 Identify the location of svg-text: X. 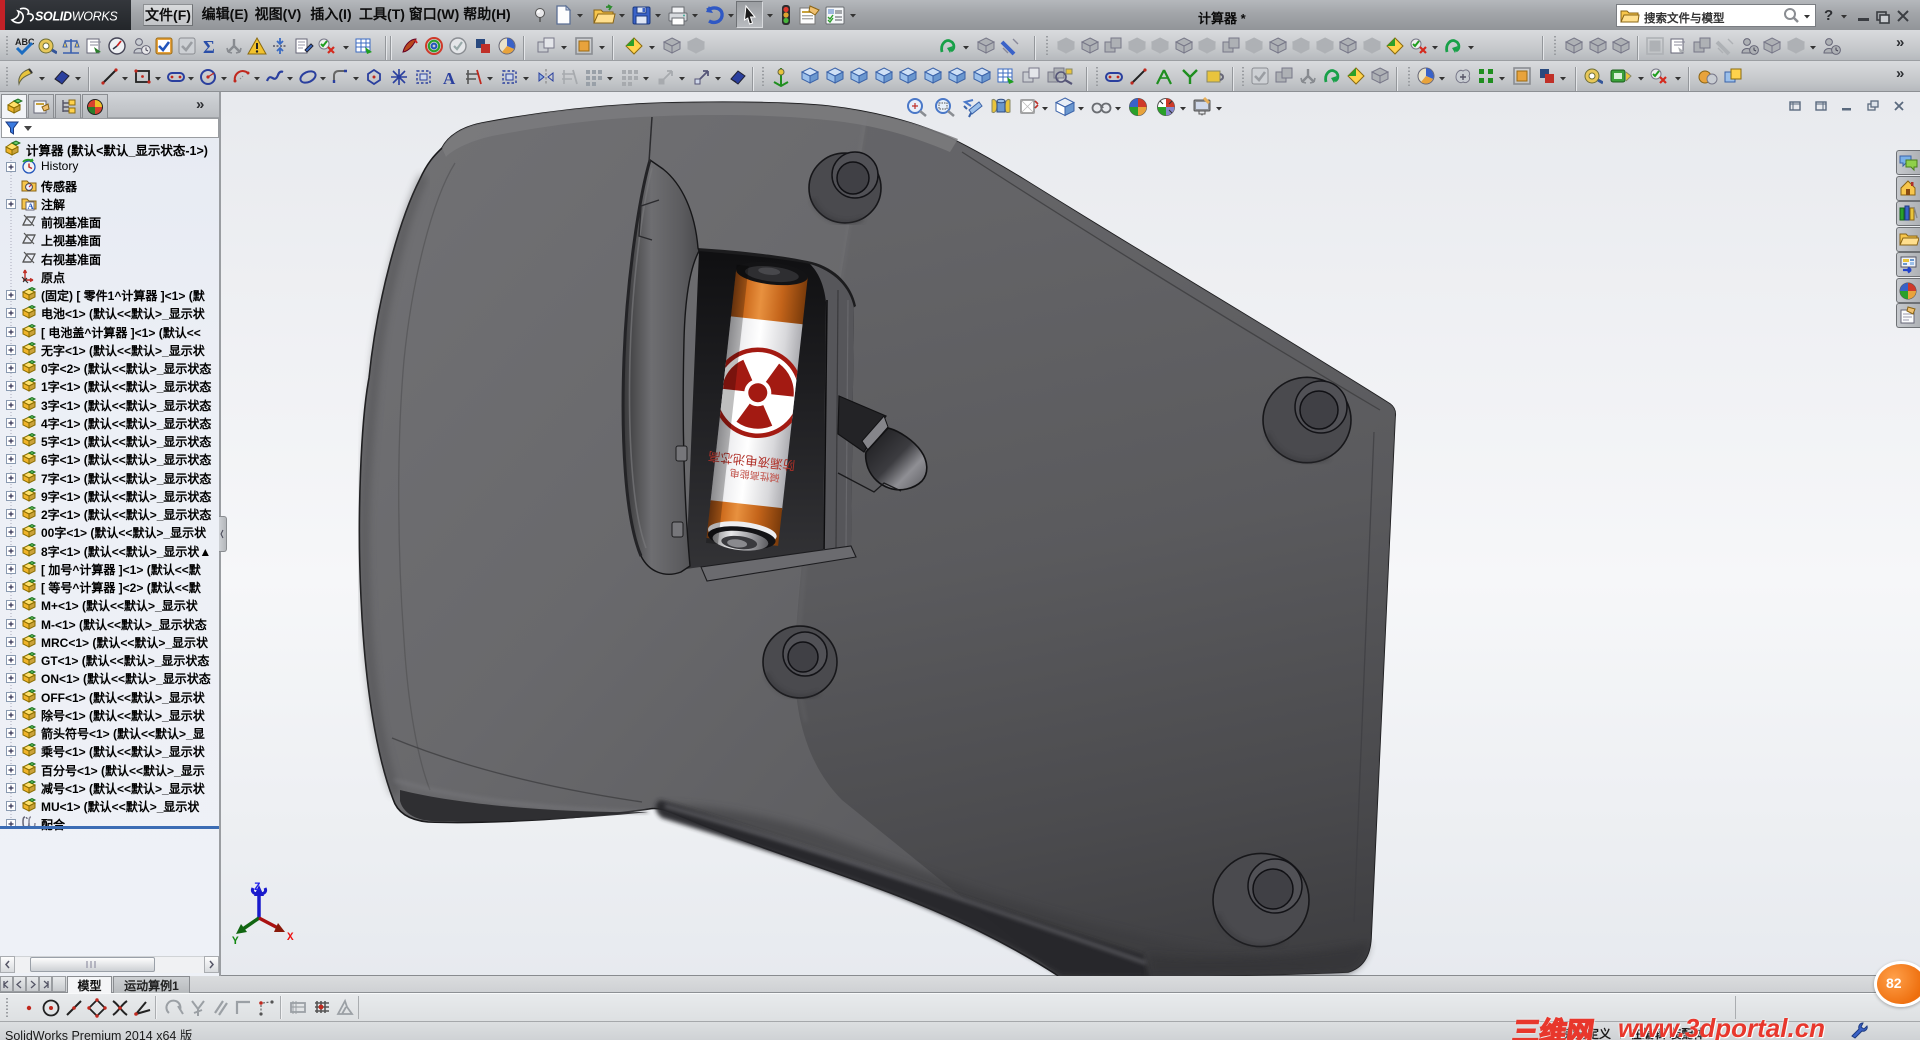
(290, 938).